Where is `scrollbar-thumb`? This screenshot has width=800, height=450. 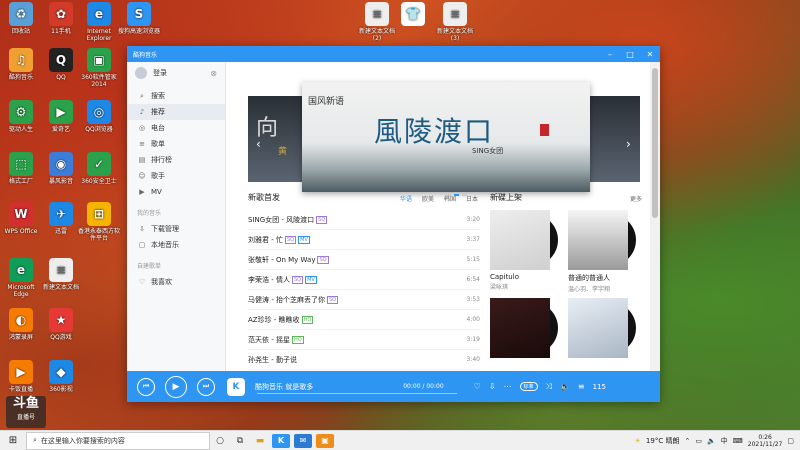 scrollbar-thumb is located at coordinates (655, 143).